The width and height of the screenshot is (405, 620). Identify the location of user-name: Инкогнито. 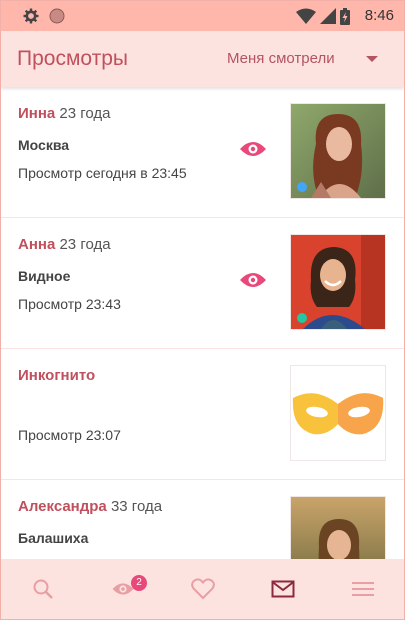
(57, 375).